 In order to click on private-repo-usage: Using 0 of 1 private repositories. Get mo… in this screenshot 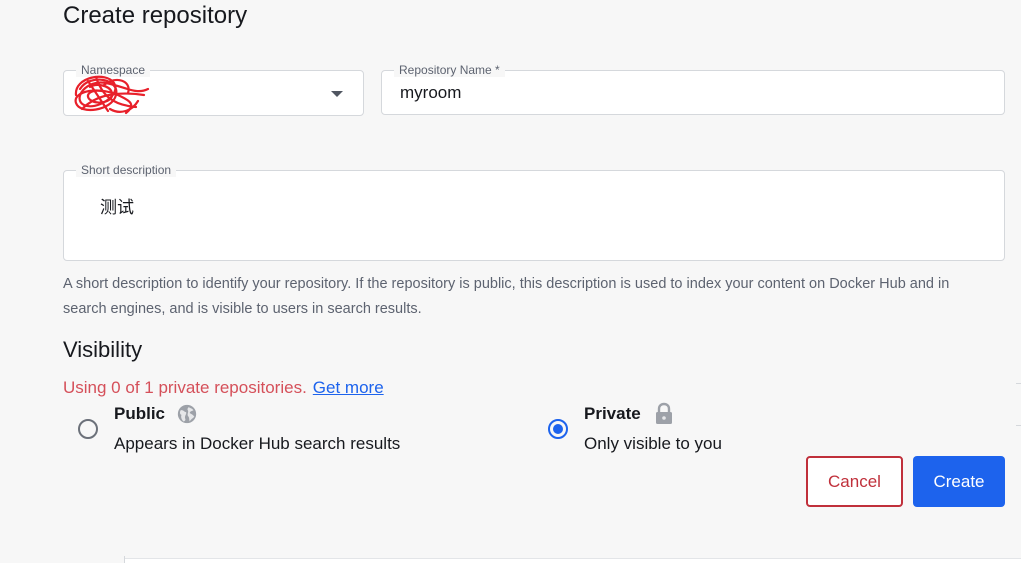, I will do `click(223, 388)`.